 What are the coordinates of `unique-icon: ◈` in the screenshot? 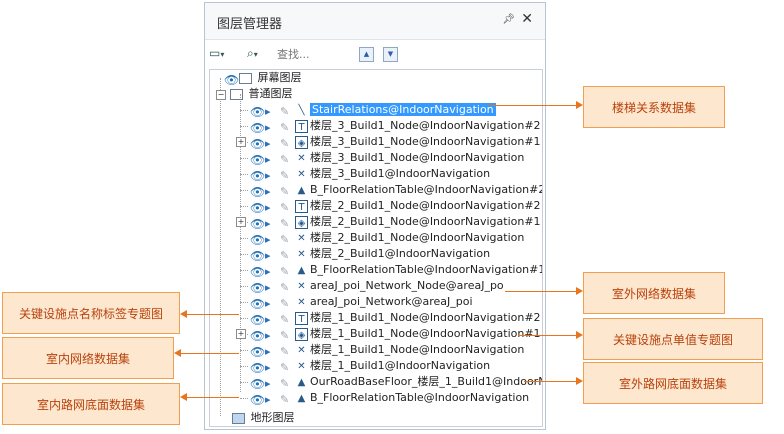 It's located at (301, 334).